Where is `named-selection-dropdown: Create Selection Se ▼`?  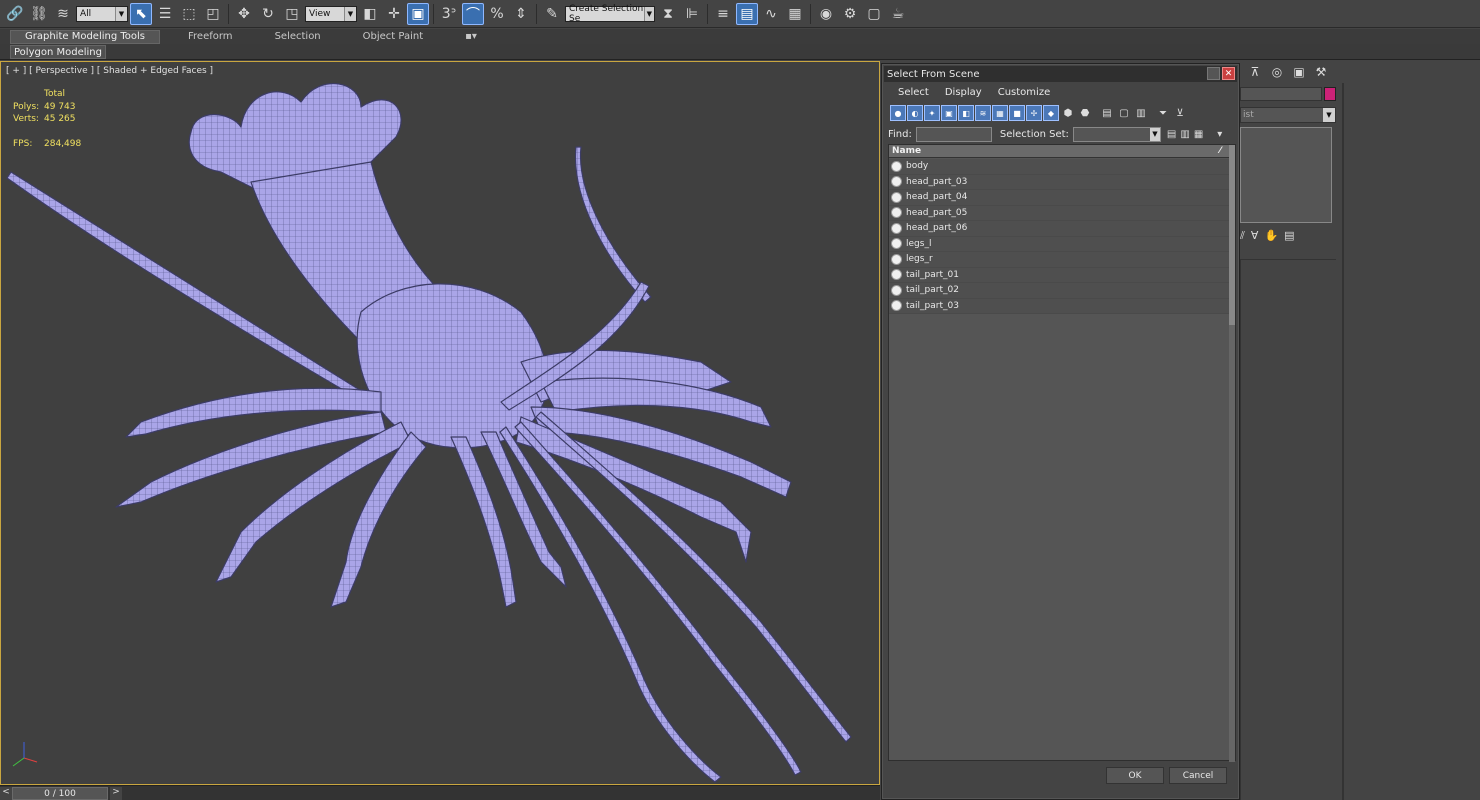
named-selection-dropdown: Create Selection Se ▼ is located at coordinates (610, 14).